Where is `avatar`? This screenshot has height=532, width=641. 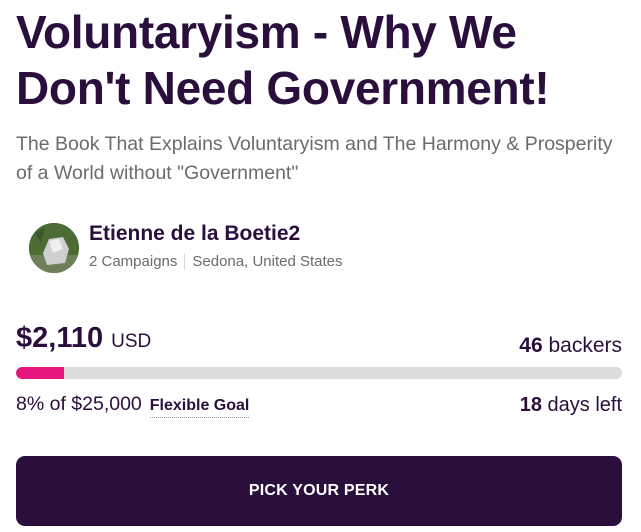
avatar is located at coordinates (54, 248).